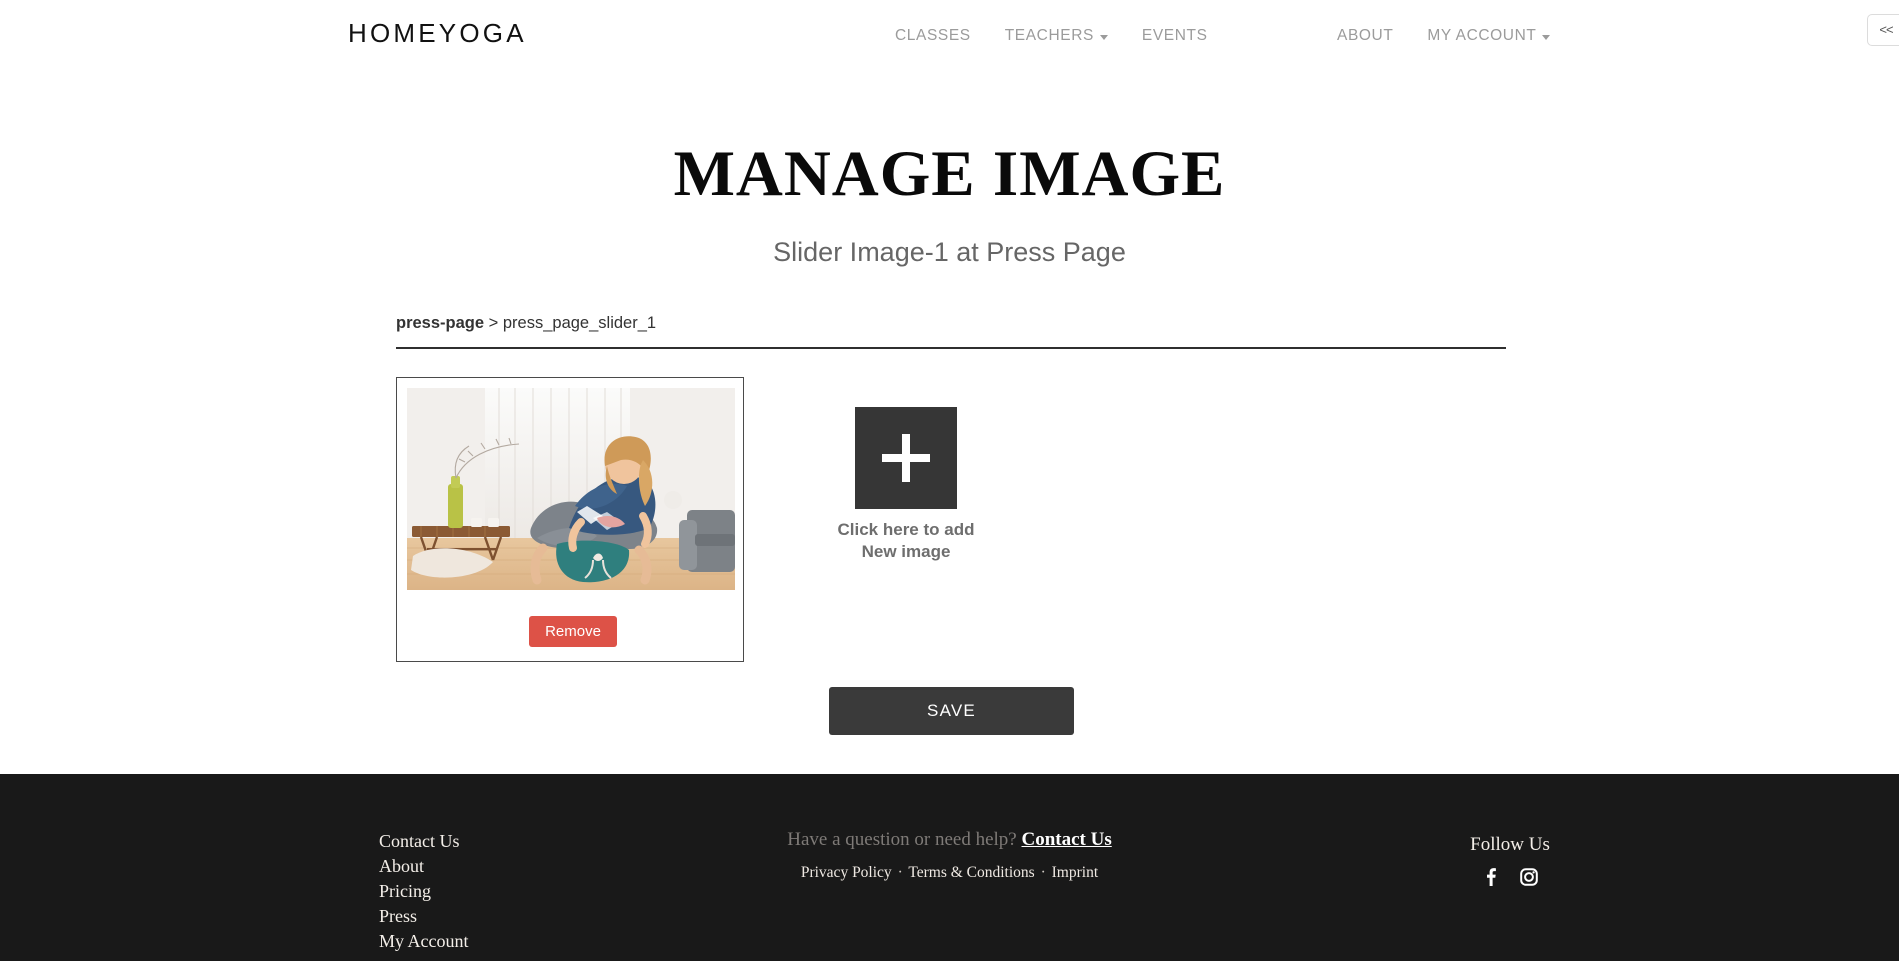 This screenshot has height=961, width=1899. Describe the element at coordinates (1529, 877) in the screenshot. I see `instagram-icon` at that location.